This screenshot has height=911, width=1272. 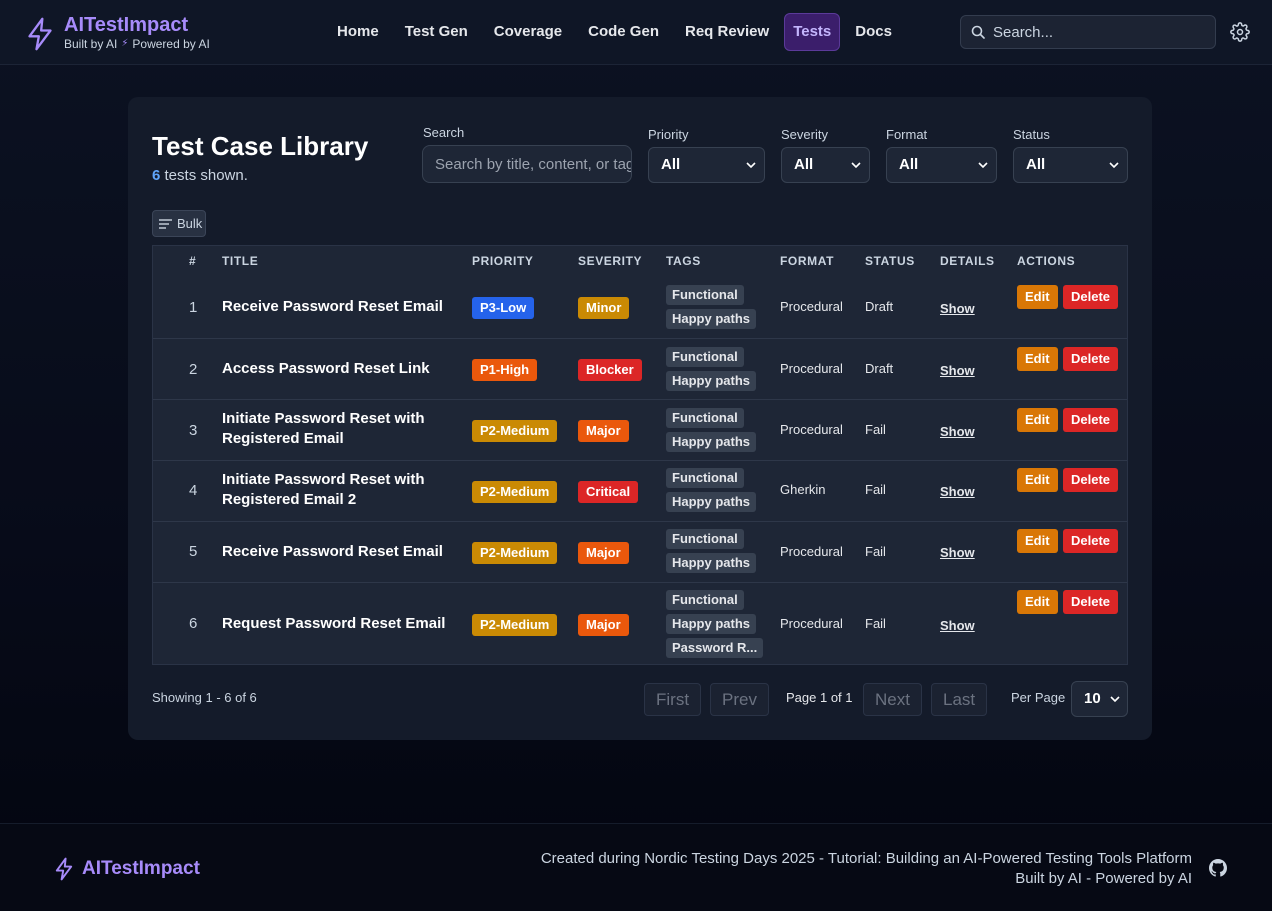 I want to click on brand-tagline-right: Powered by AI, so click(x=171, y=44).